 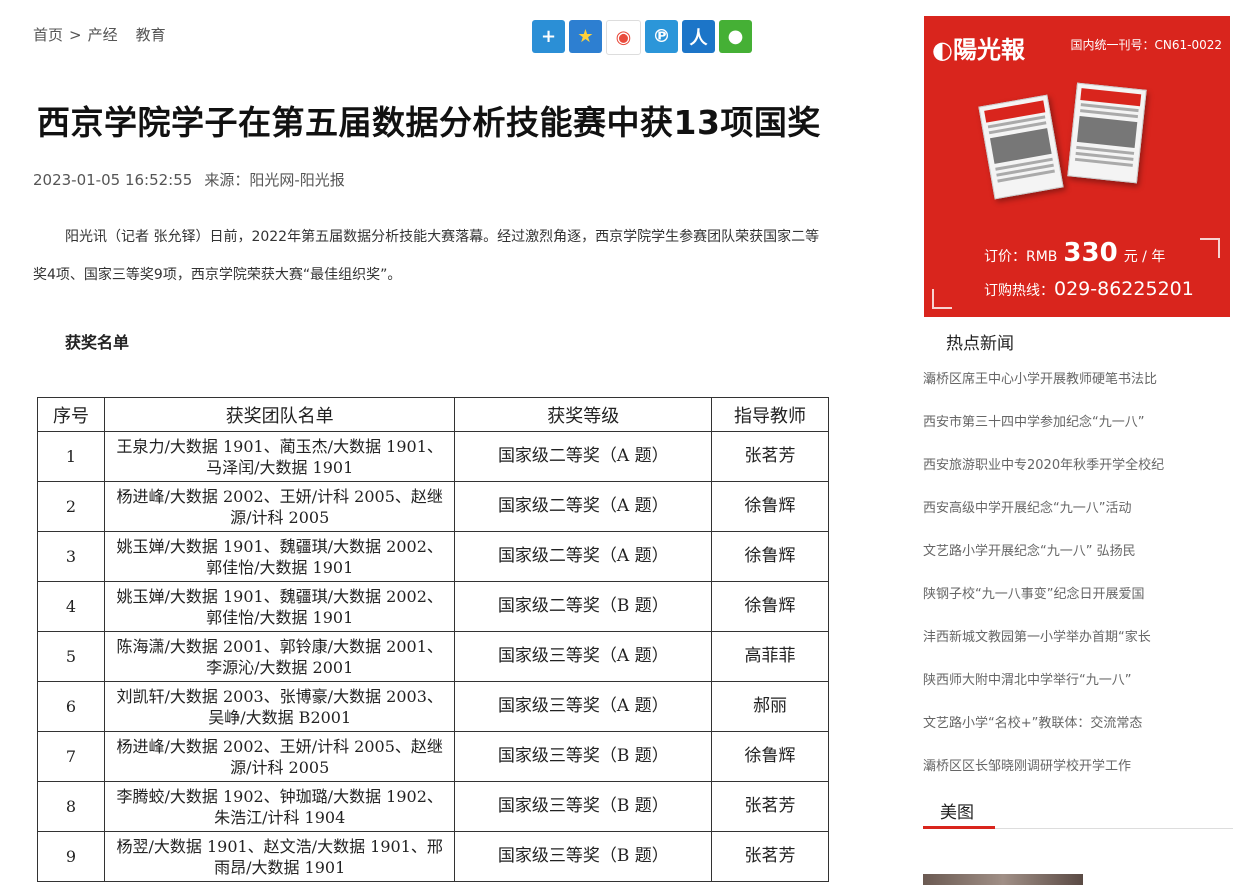 I want to click on table-header: 获奖团队名单, so click(x=279, y=414).